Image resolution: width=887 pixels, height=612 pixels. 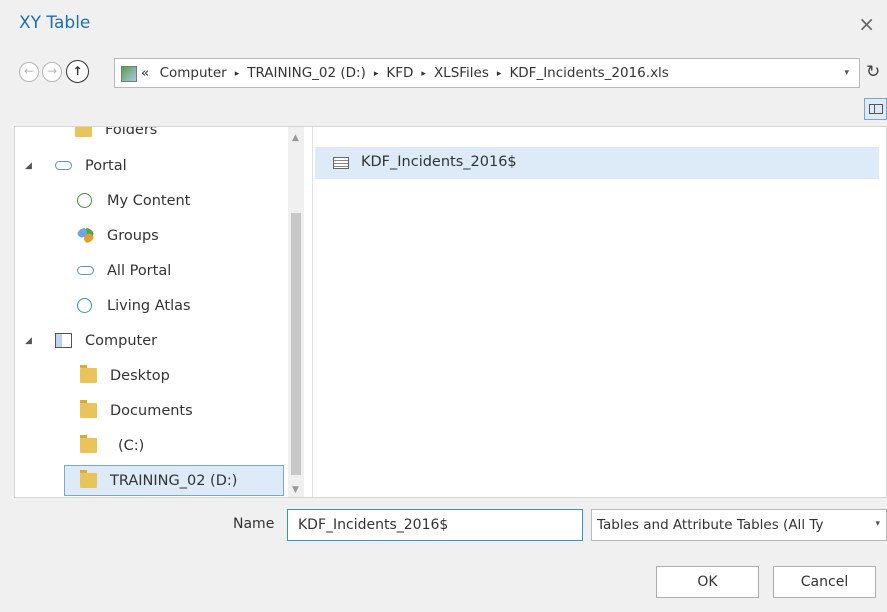 What do you see at coordinates (341, 163) in the screenshot?
I see `table-icon` at bounding box center [341, 163].